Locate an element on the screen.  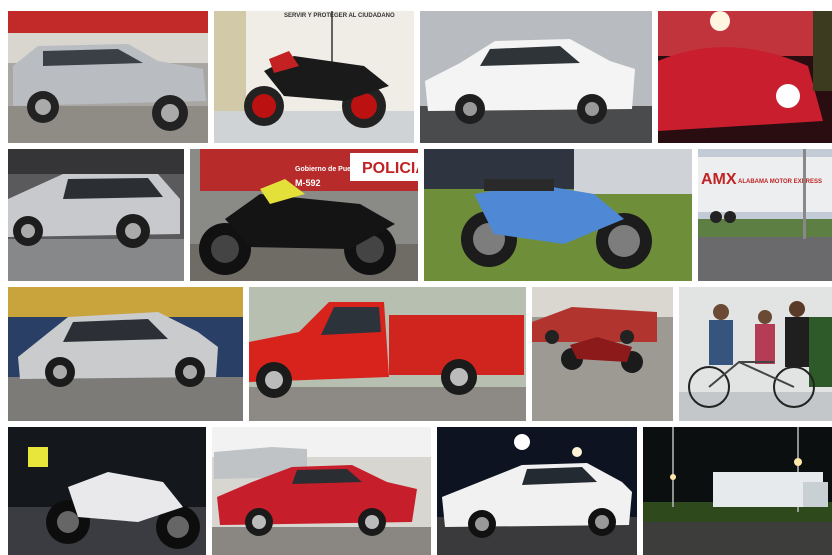
tile-silver-suv is located at coordinates (108, 77).